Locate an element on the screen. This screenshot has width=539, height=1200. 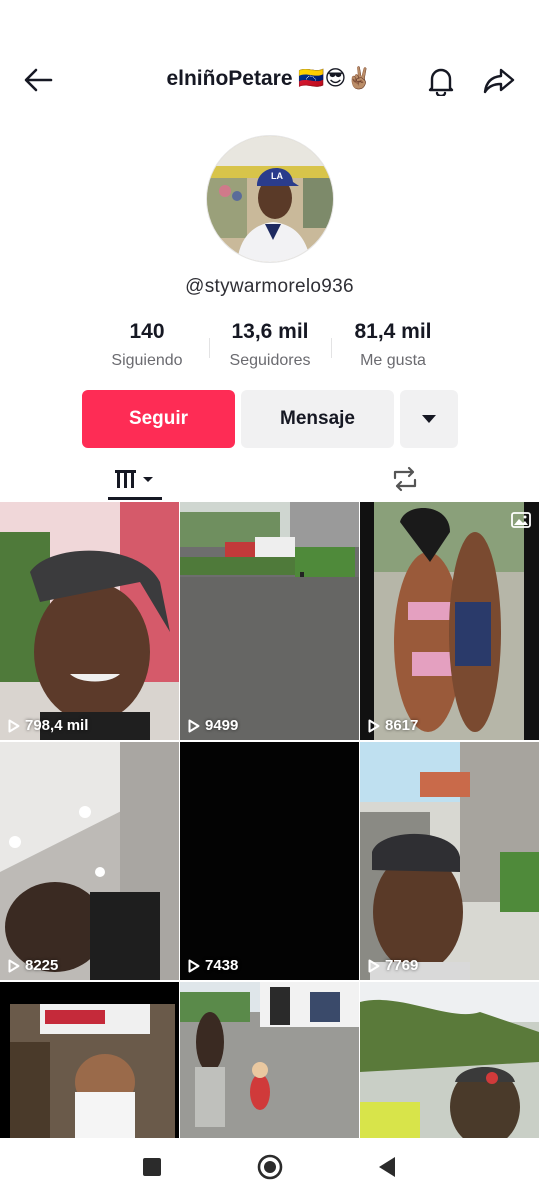
tab-videos is located at coordinates (135, 479).